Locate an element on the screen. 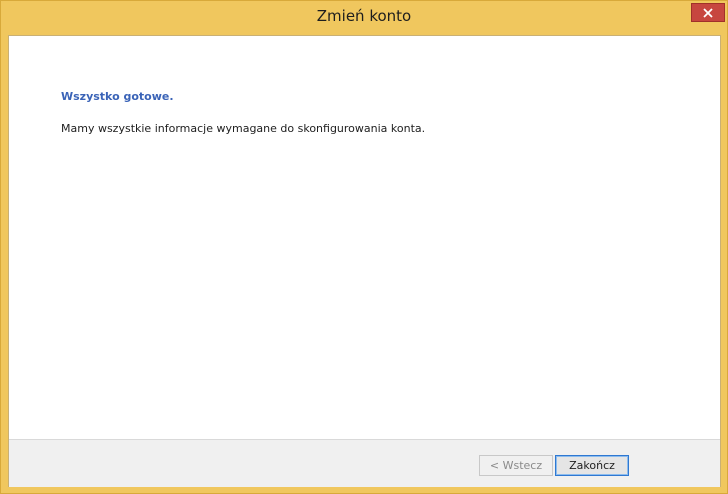 Image resolution: width=728 pixels, height=494 pixels. finish-button: Zakończ is located at coordinates (592, 465).